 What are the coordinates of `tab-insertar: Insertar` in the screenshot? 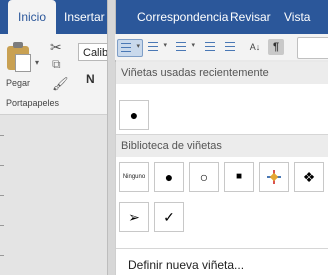 It's located at (84, 17).